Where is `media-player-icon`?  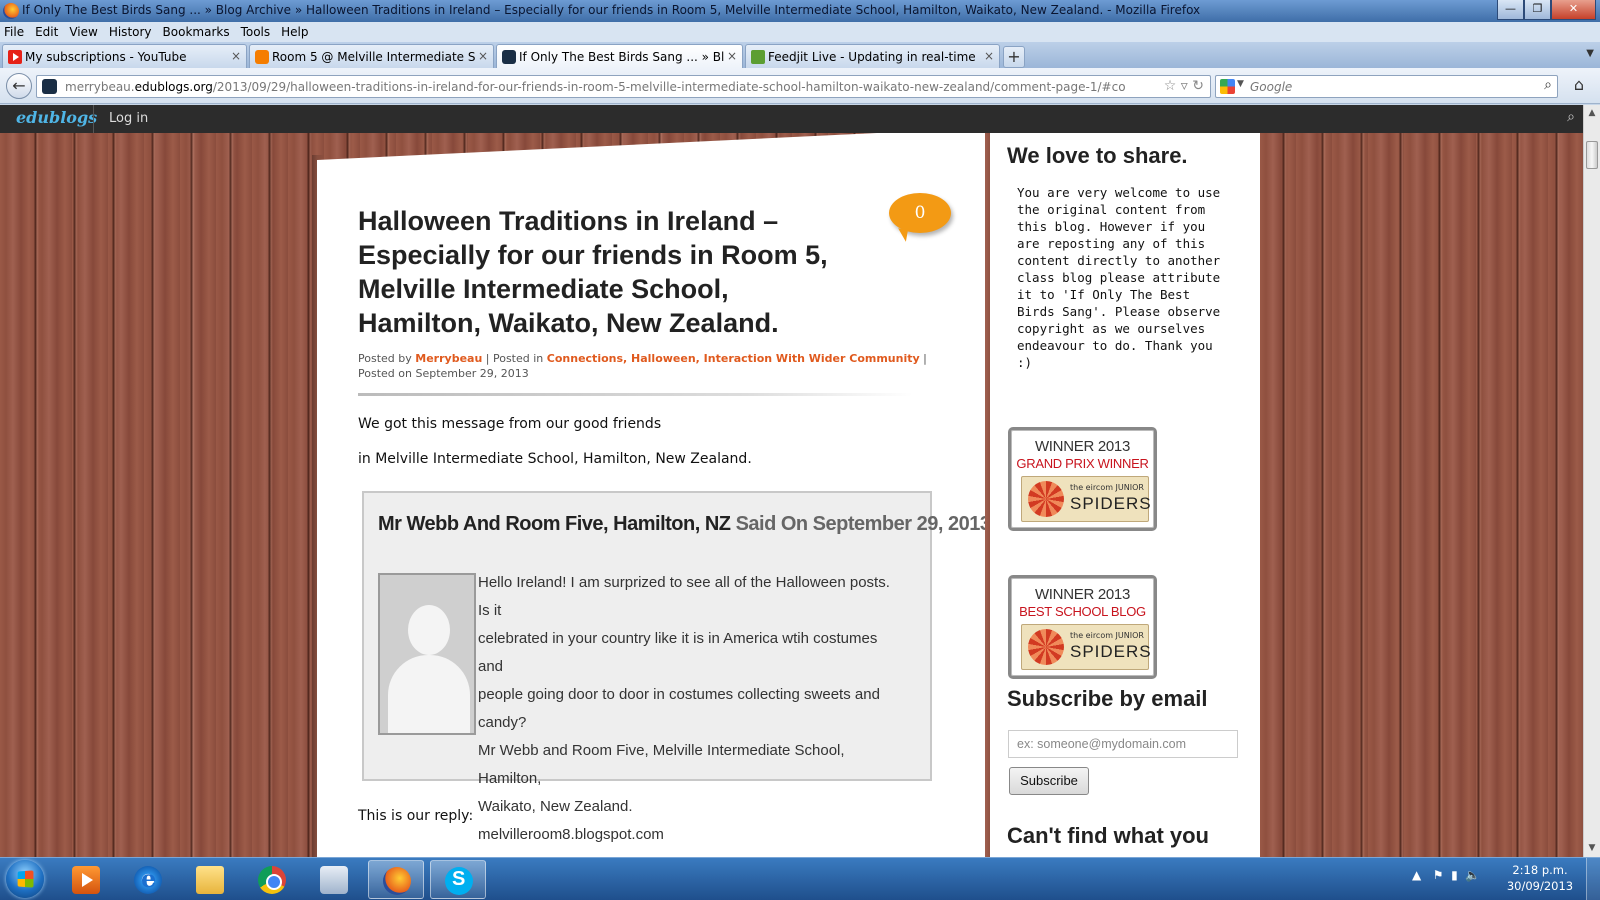 media-player-icon is located at coordinates (86, 880).